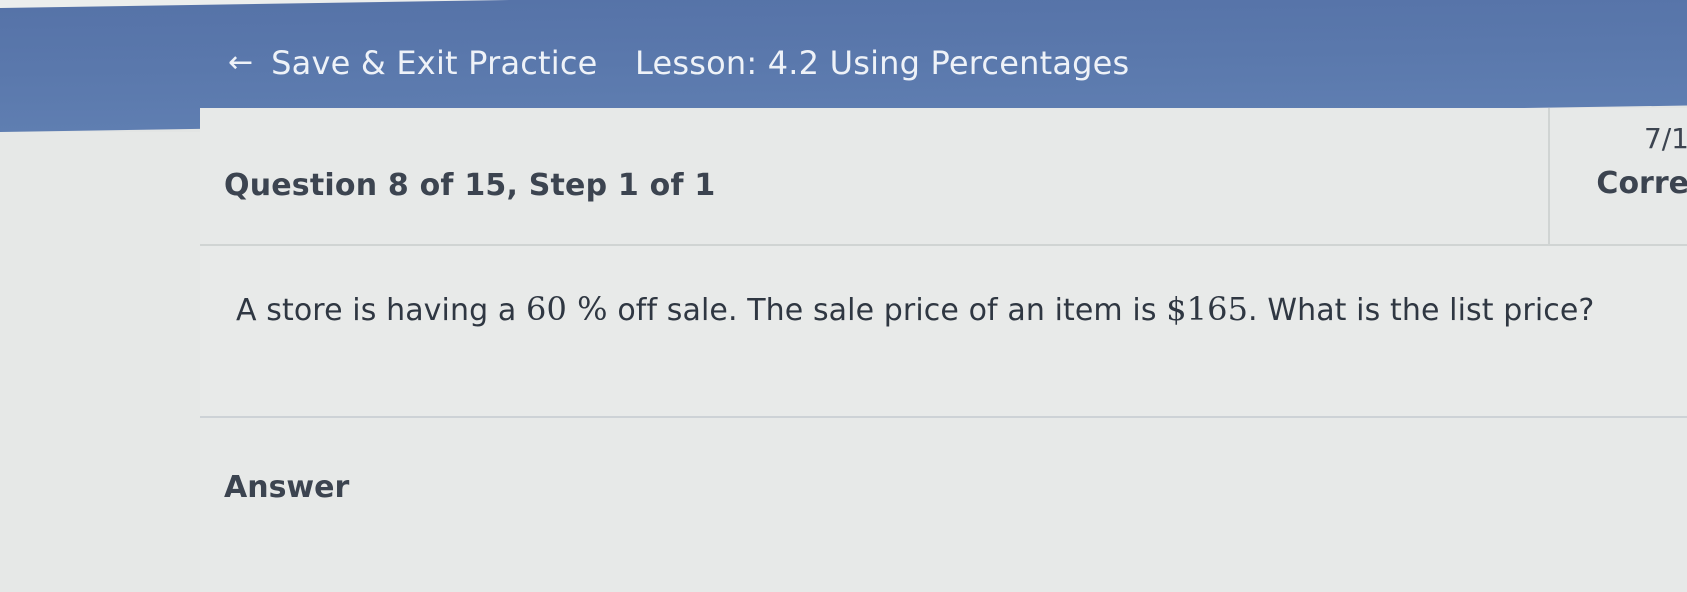 The height and width of the screenshot is (592, 1687). Describe the element at coordinates (1207, 309) in the screenshot. I see `price-value: $165` at that location.